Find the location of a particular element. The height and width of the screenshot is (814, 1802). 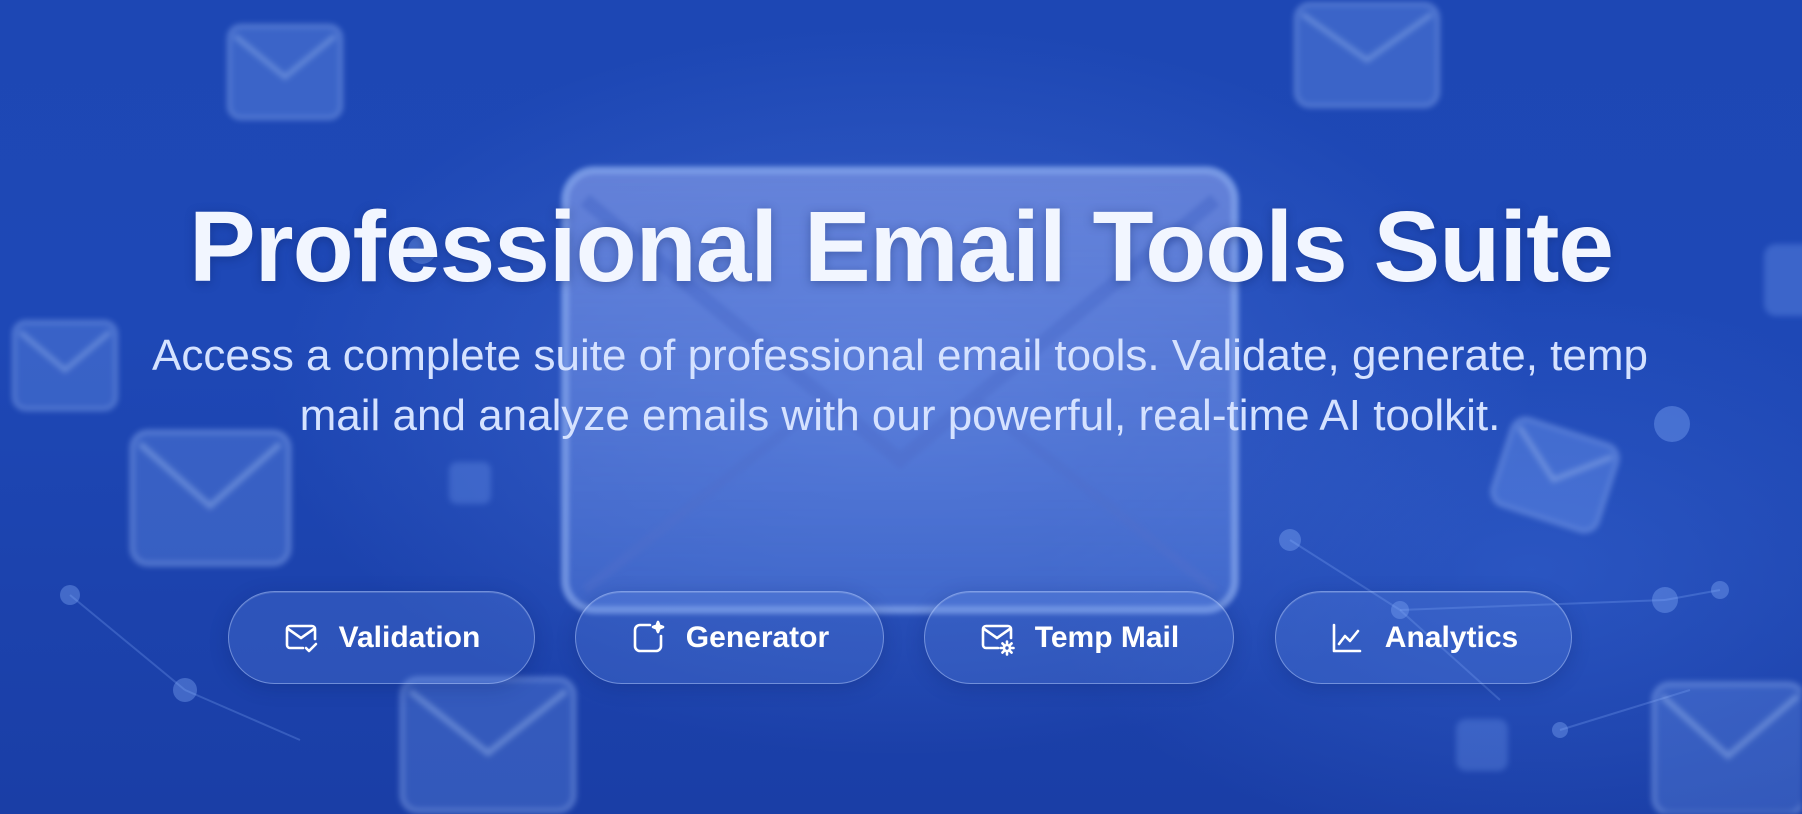

temp-mail-button-label: Temp Mail is located at coordinates (1107, 637).